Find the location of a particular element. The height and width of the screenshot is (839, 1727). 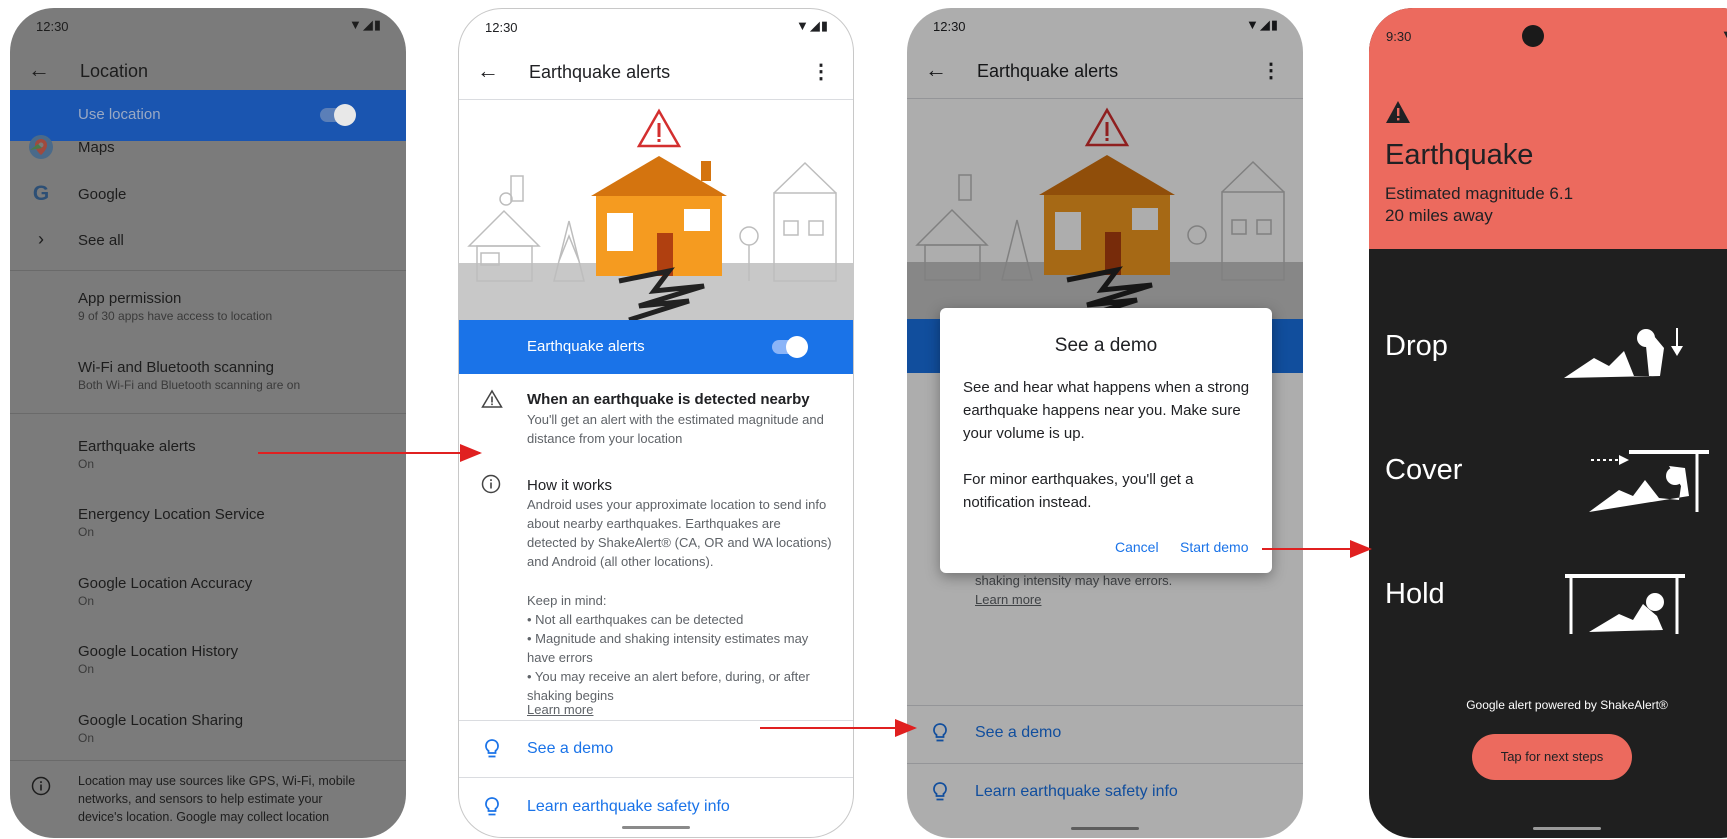

dialog-title: See a demo is located at coordinates (1106, 345).